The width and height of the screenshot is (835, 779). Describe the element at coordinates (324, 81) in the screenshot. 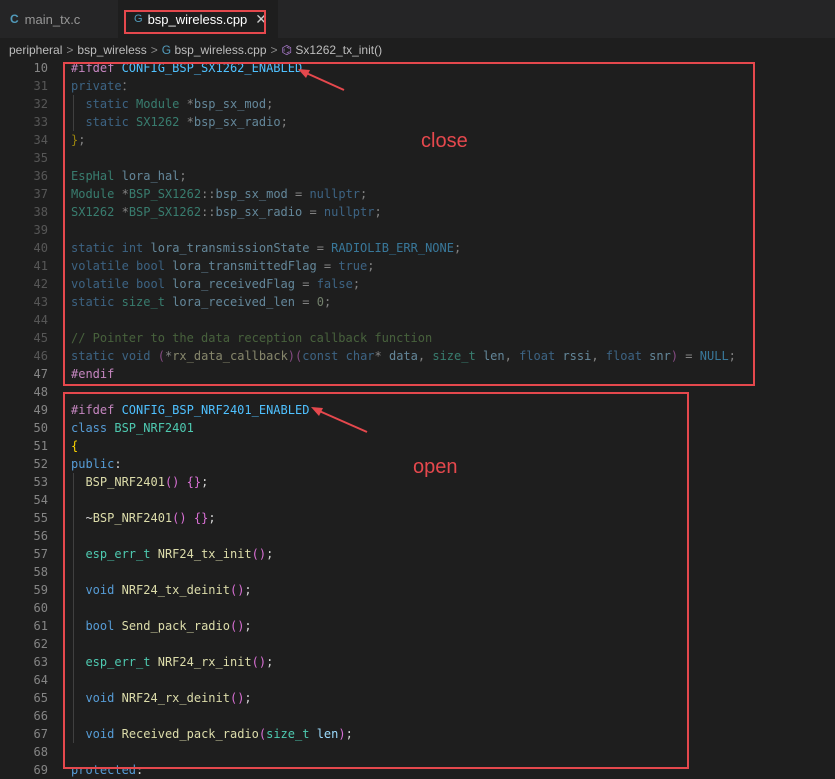

I see `arrow-close` at that location.